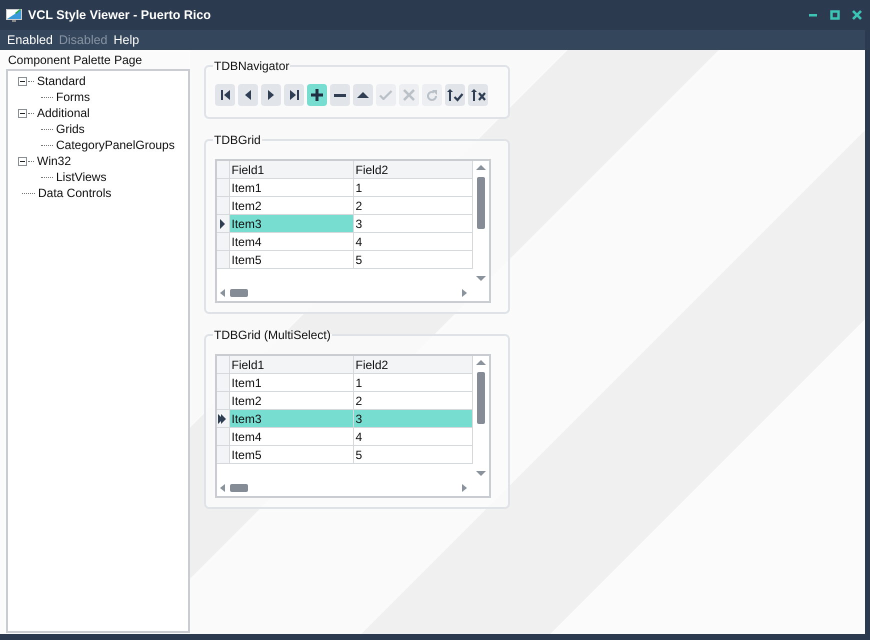 This screenshot has width=870, height=640. Describe the element at coordinates (63, 113) in the screenshot. I see `tree-item: Additional` at that location.